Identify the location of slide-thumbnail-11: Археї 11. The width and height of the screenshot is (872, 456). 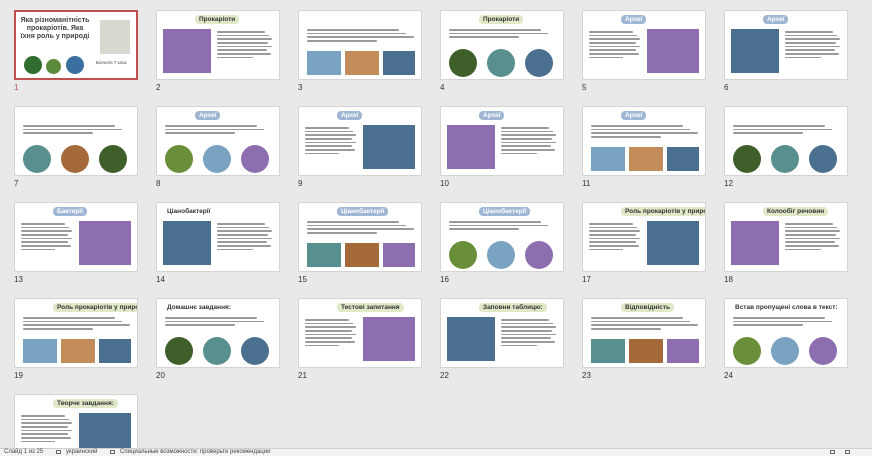
(644, 147).